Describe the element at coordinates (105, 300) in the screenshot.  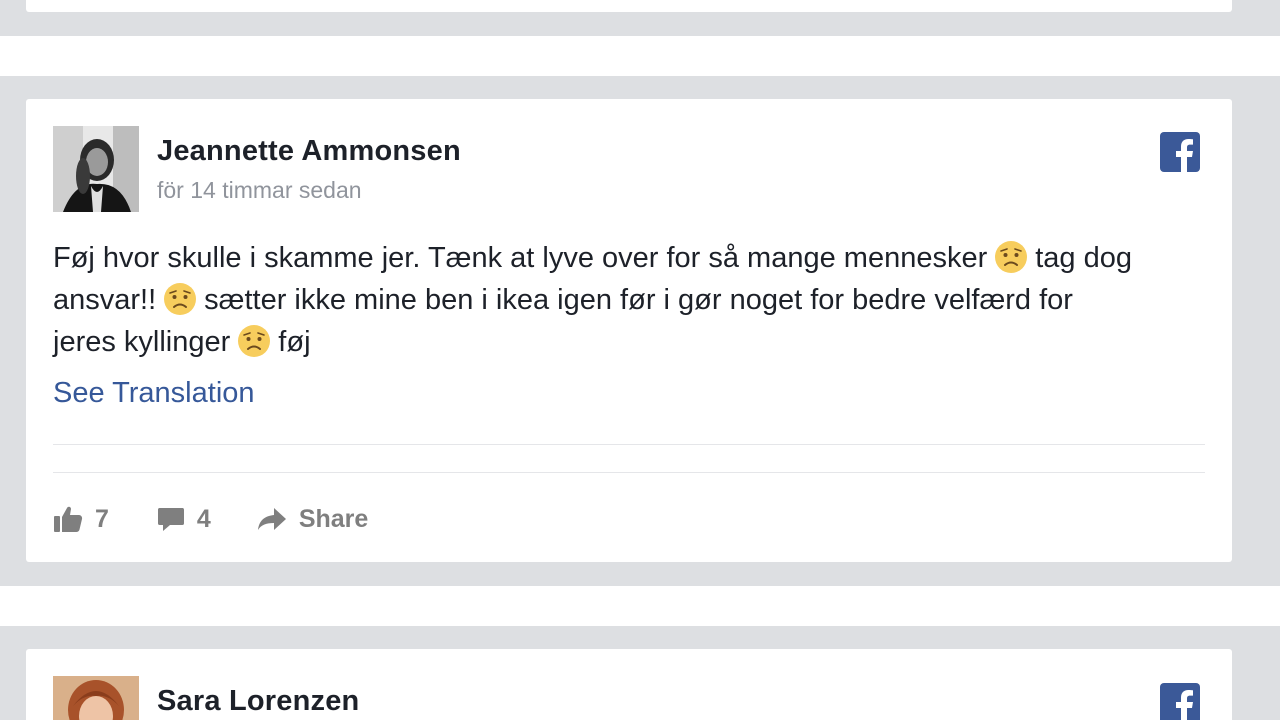
I see `post-text-segment: ansvar!!` at that location.